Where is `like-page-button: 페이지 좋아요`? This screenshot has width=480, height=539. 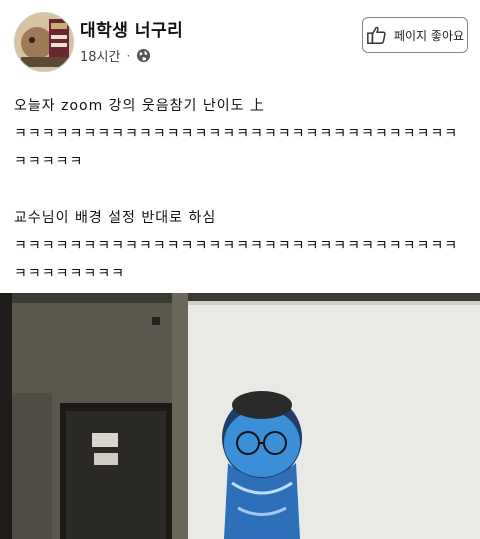 like-page-button: 페이지 좋아요 is located at coordinates (415, 35).